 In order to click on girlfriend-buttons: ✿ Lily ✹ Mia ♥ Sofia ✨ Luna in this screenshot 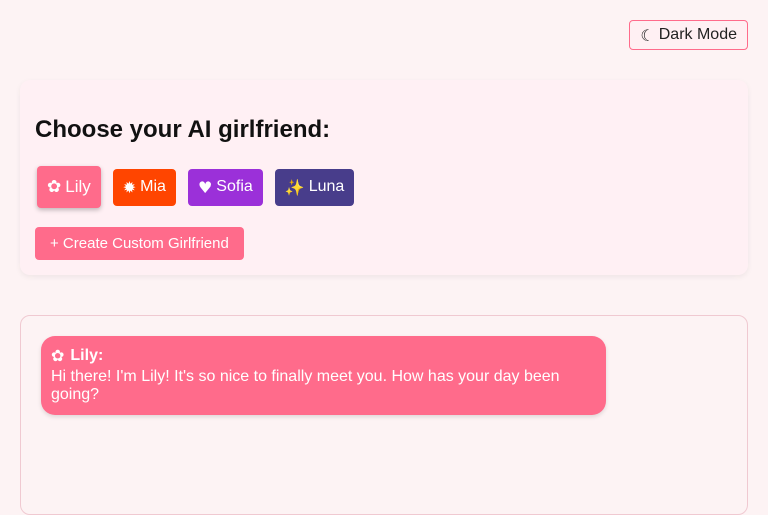, I will do `click(195, 187)`.